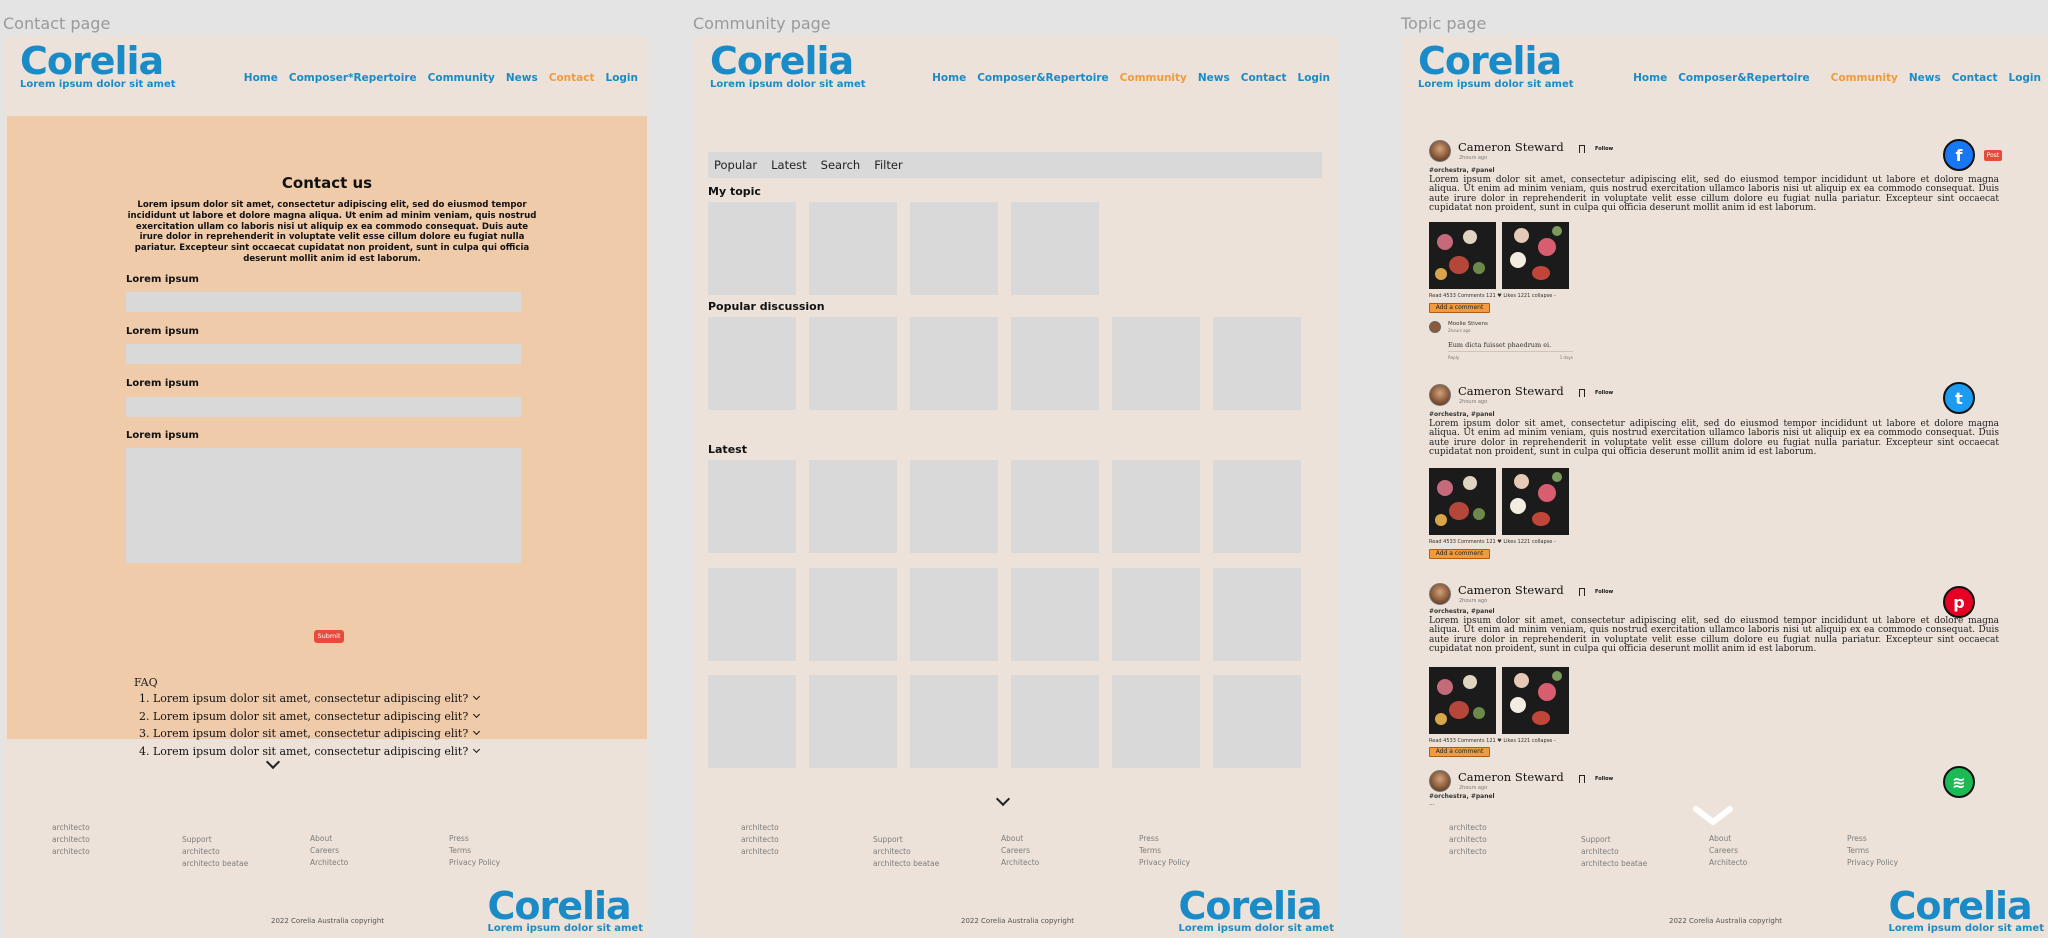 The height and width of the screenshot is (938, 2048). Describe the element at coordinates (1459, 554) in the screenshot. I see `add-comment-button: Add a comment` at that location.